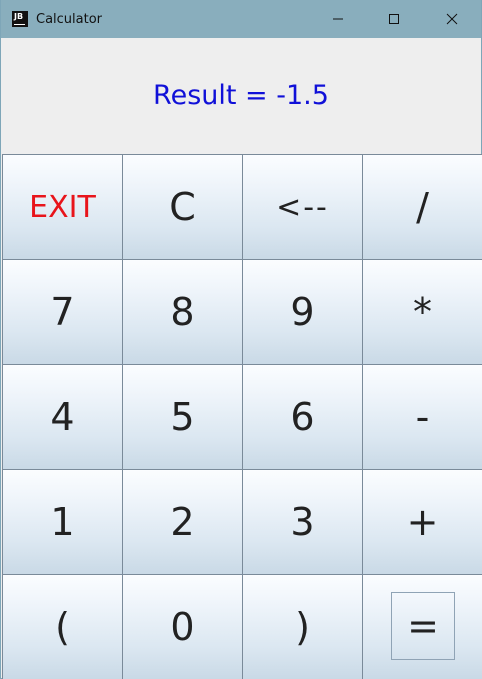 The image size is (482, 679). Describe the element at coordinates (19, 16) in the screenshot. I see `app-icon-text: JB` at that location.